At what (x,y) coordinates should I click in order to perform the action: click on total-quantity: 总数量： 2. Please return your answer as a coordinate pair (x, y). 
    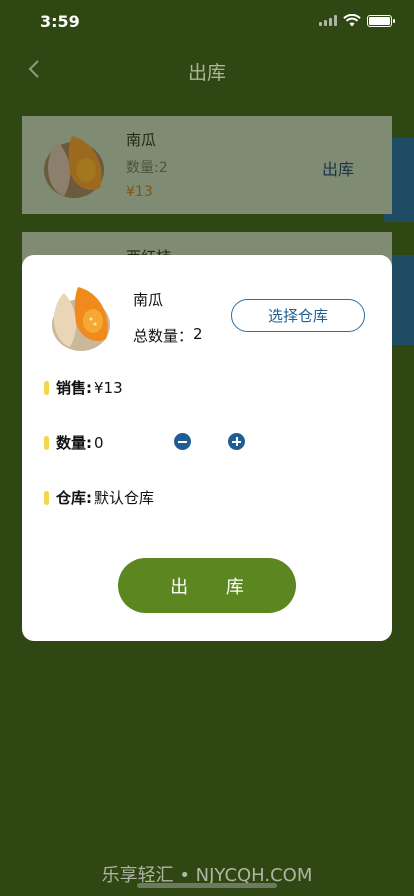
    Looking at the image, I should click on (168, 335).